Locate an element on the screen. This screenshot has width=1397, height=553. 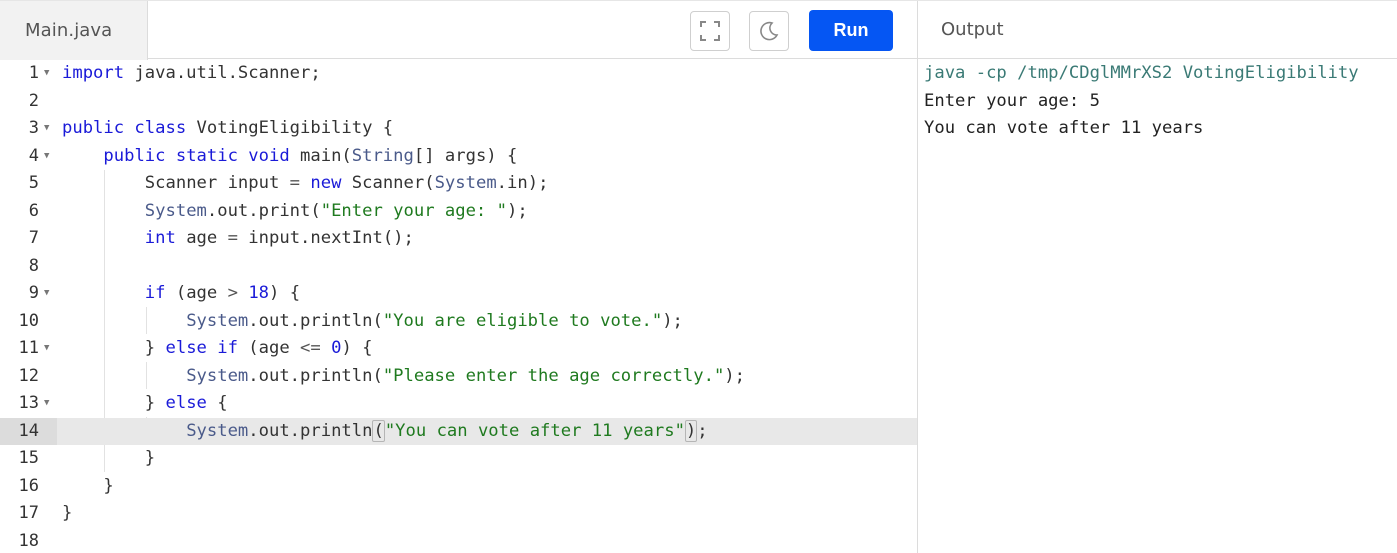
line-number: 7 is located at coordinates (33, 238).